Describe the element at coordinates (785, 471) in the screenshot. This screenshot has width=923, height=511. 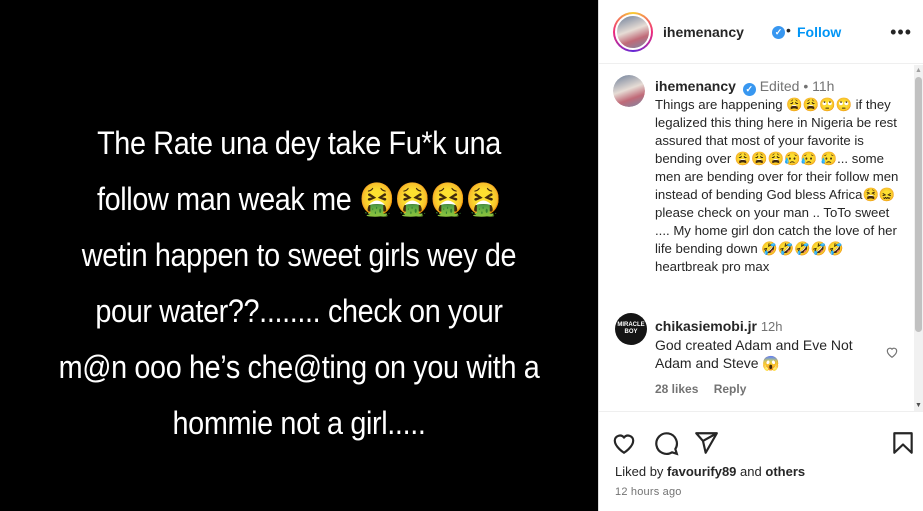
I see `liked-by-others-link: others` at that location.